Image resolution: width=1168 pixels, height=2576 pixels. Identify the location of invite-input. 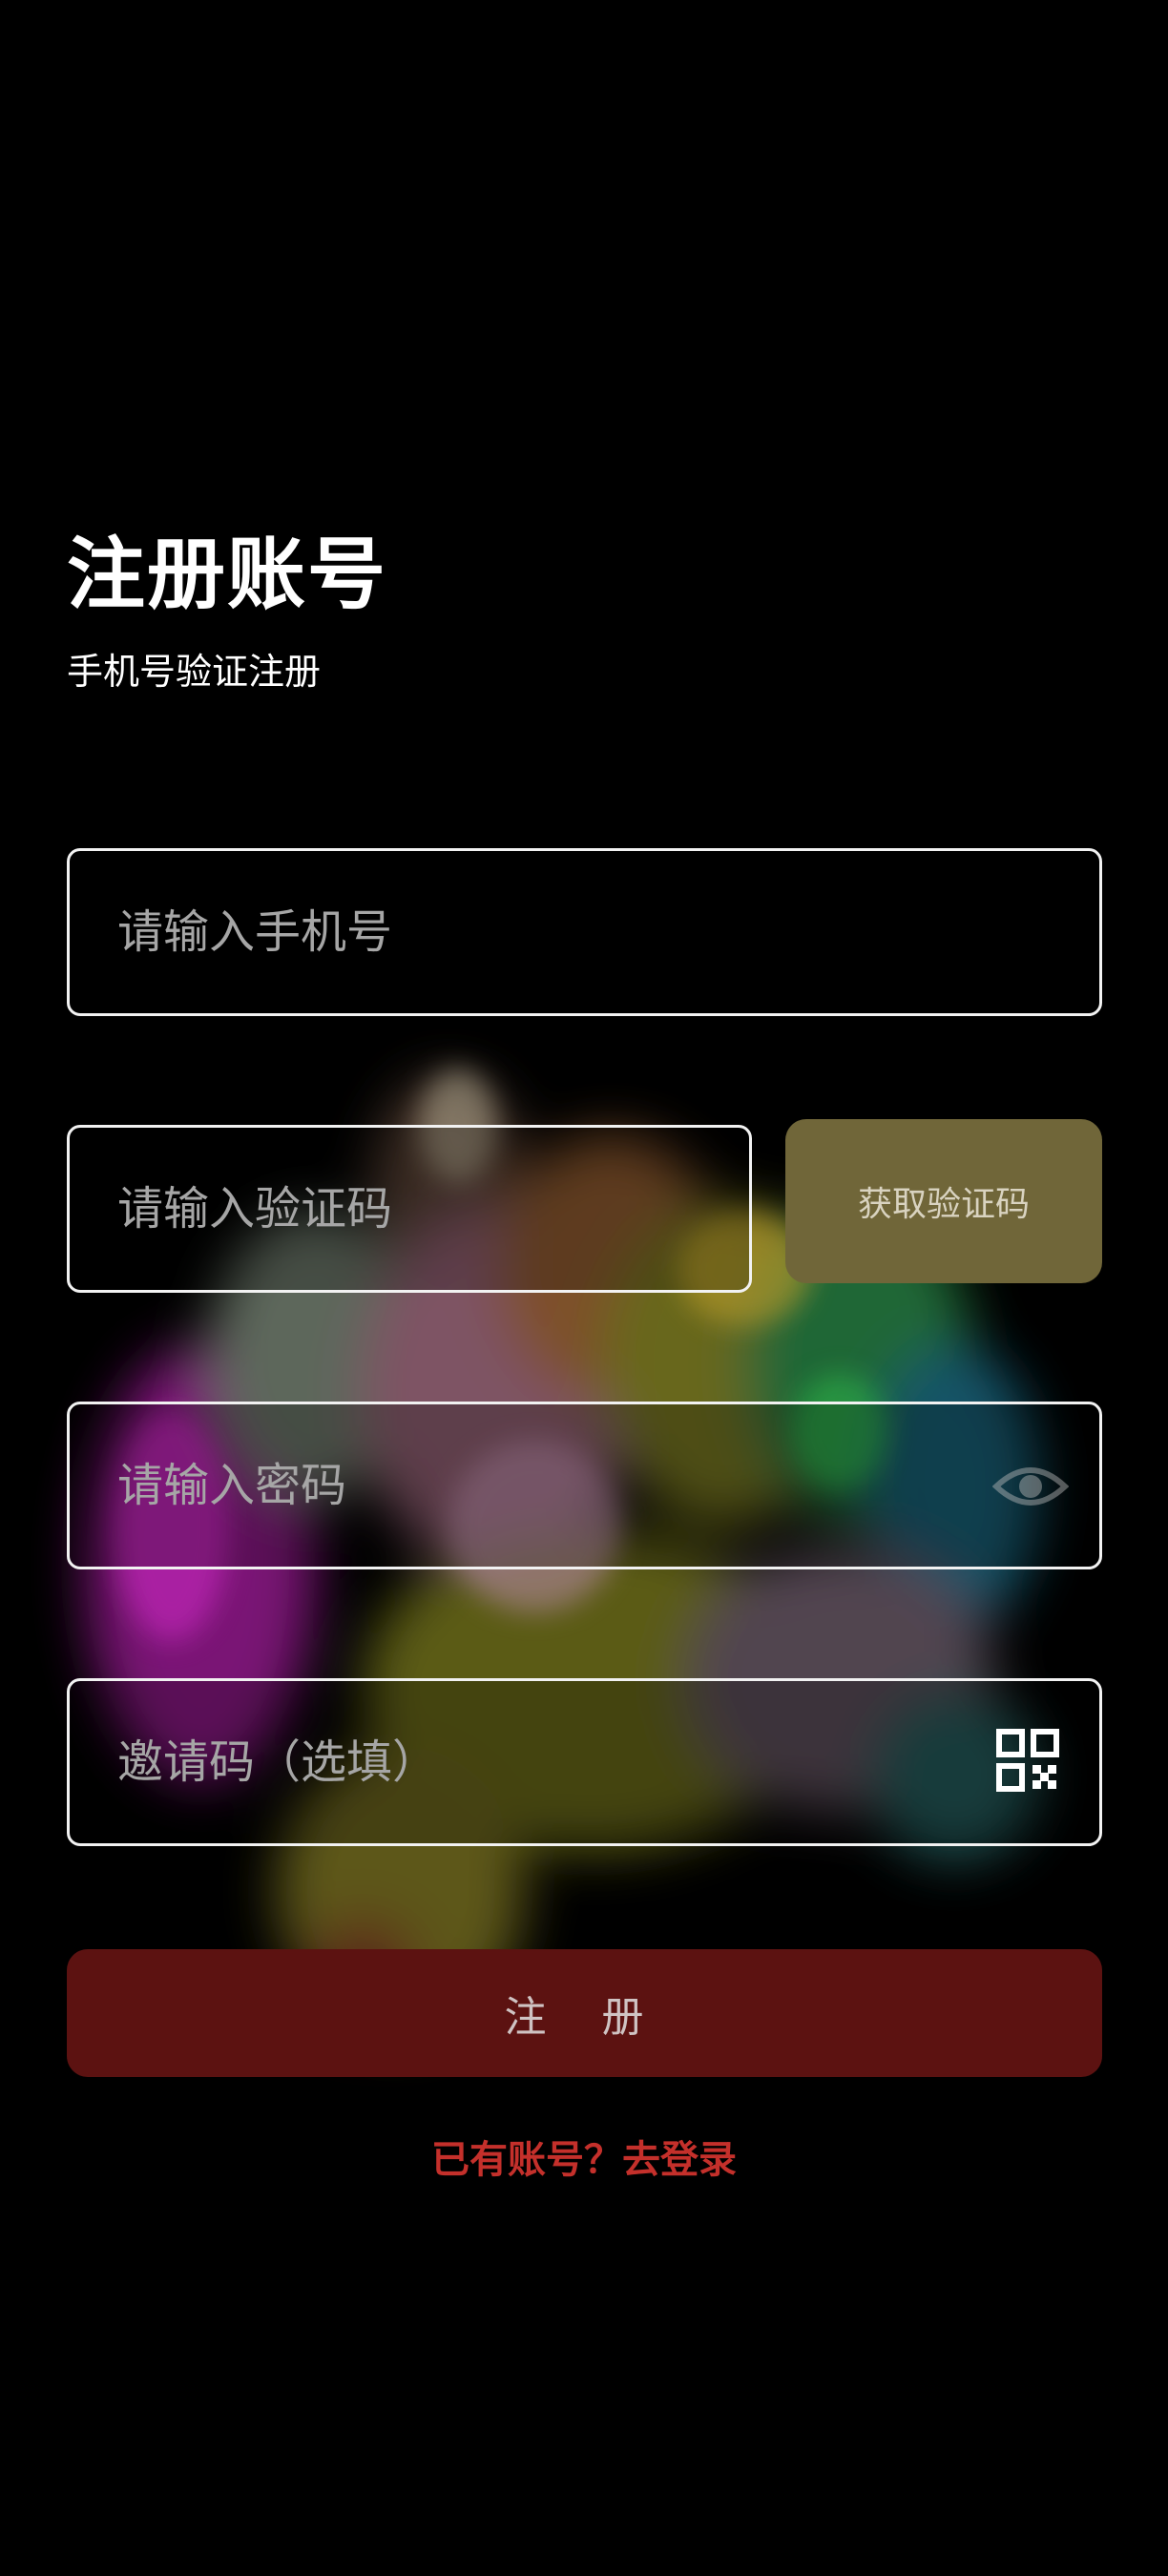
(584, 1762).